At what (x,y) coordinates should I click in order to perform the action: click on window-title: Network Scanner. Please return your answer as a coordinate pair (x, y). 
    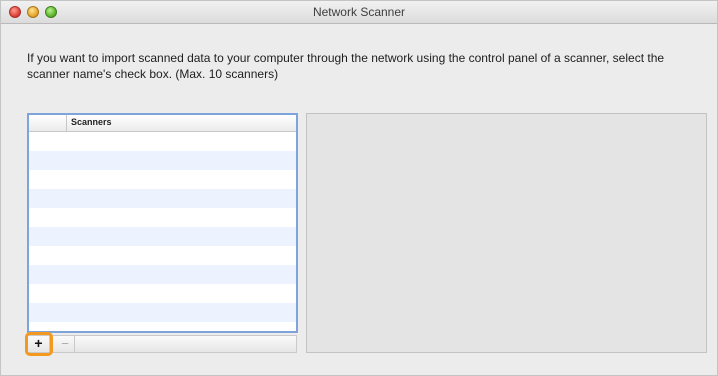
    Looking at the image, I should click on (359, 12).